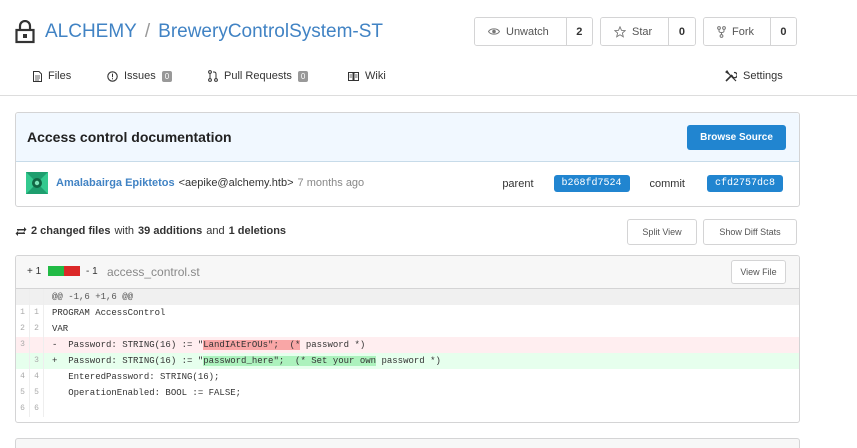 This screenshot has width=857, height=448. What do you see at coordinates (642, 31) in the screenshot?
I see `star-label: Star` at bounding box center [642, 31].